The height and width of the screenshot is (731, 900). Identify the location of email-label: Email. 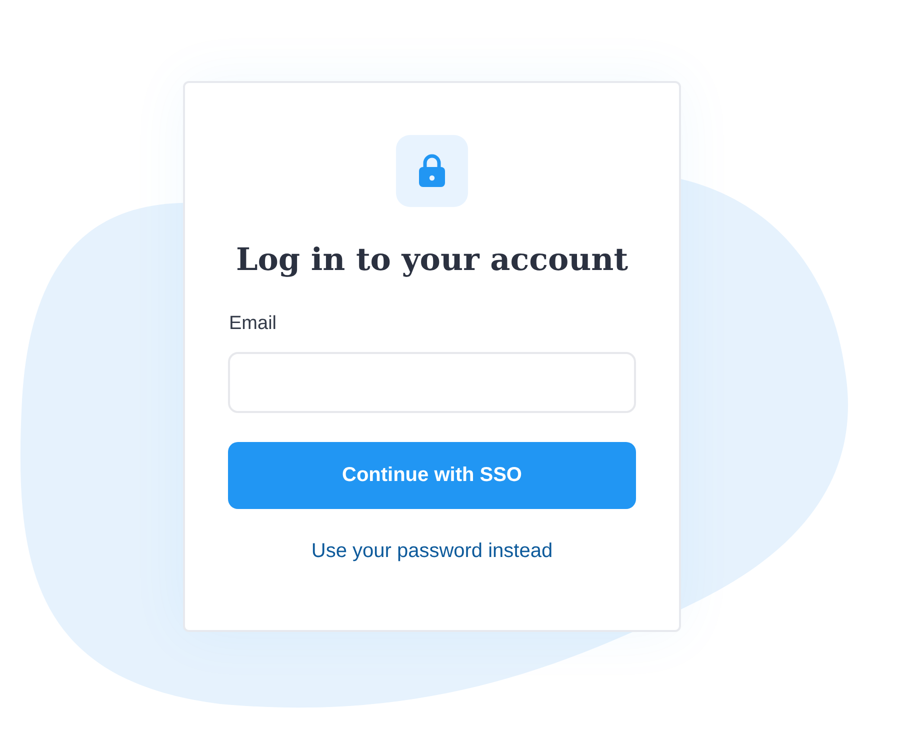
(253, 324).